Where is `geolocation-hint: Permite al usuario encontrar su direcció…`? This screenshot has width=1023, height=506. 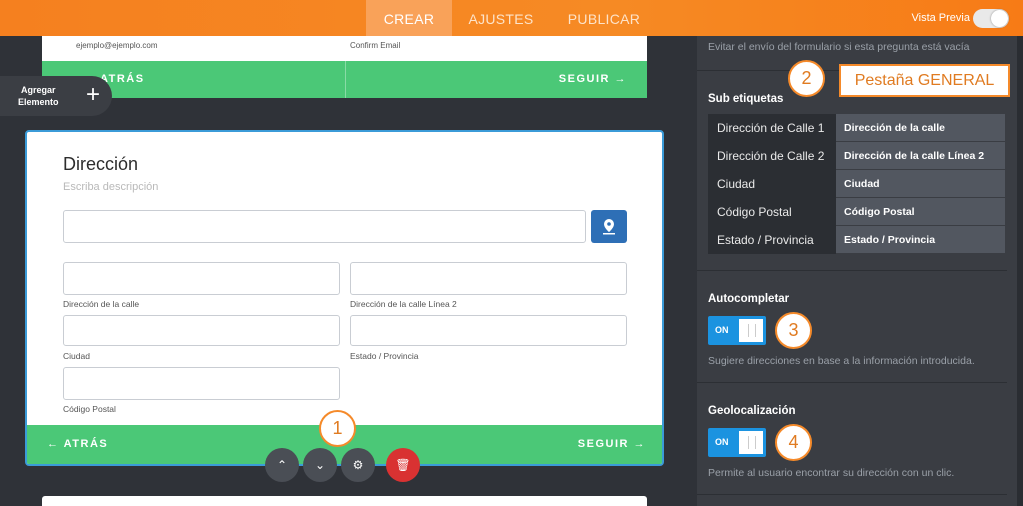
geolocation-hint: Permite al usuario encontrar su direcció… is located at coordinates (831, 473).